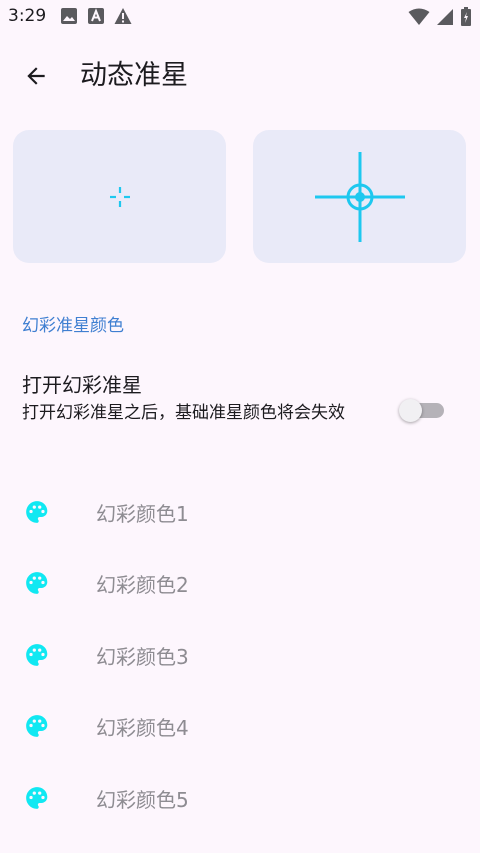 The height and width of the screenshot is (853, 480). Describe the element at coordinates (27, 16) in the screenshot. I see `status-time: 3:29` at that location.